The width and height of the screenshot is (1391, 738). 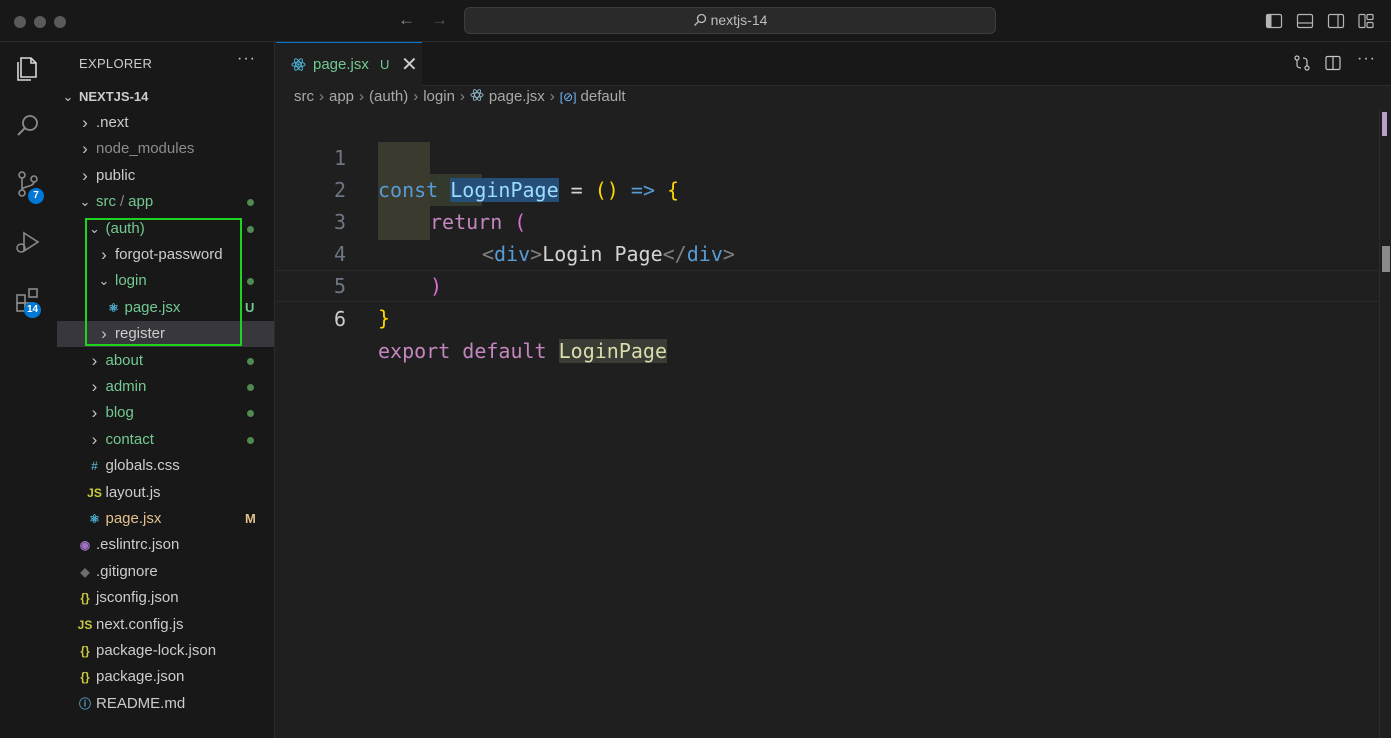 What do you see at coordinates (142, 465) in the screenshot?
I see `tree-item-label: globals.css` at bounding box center [142, 465].